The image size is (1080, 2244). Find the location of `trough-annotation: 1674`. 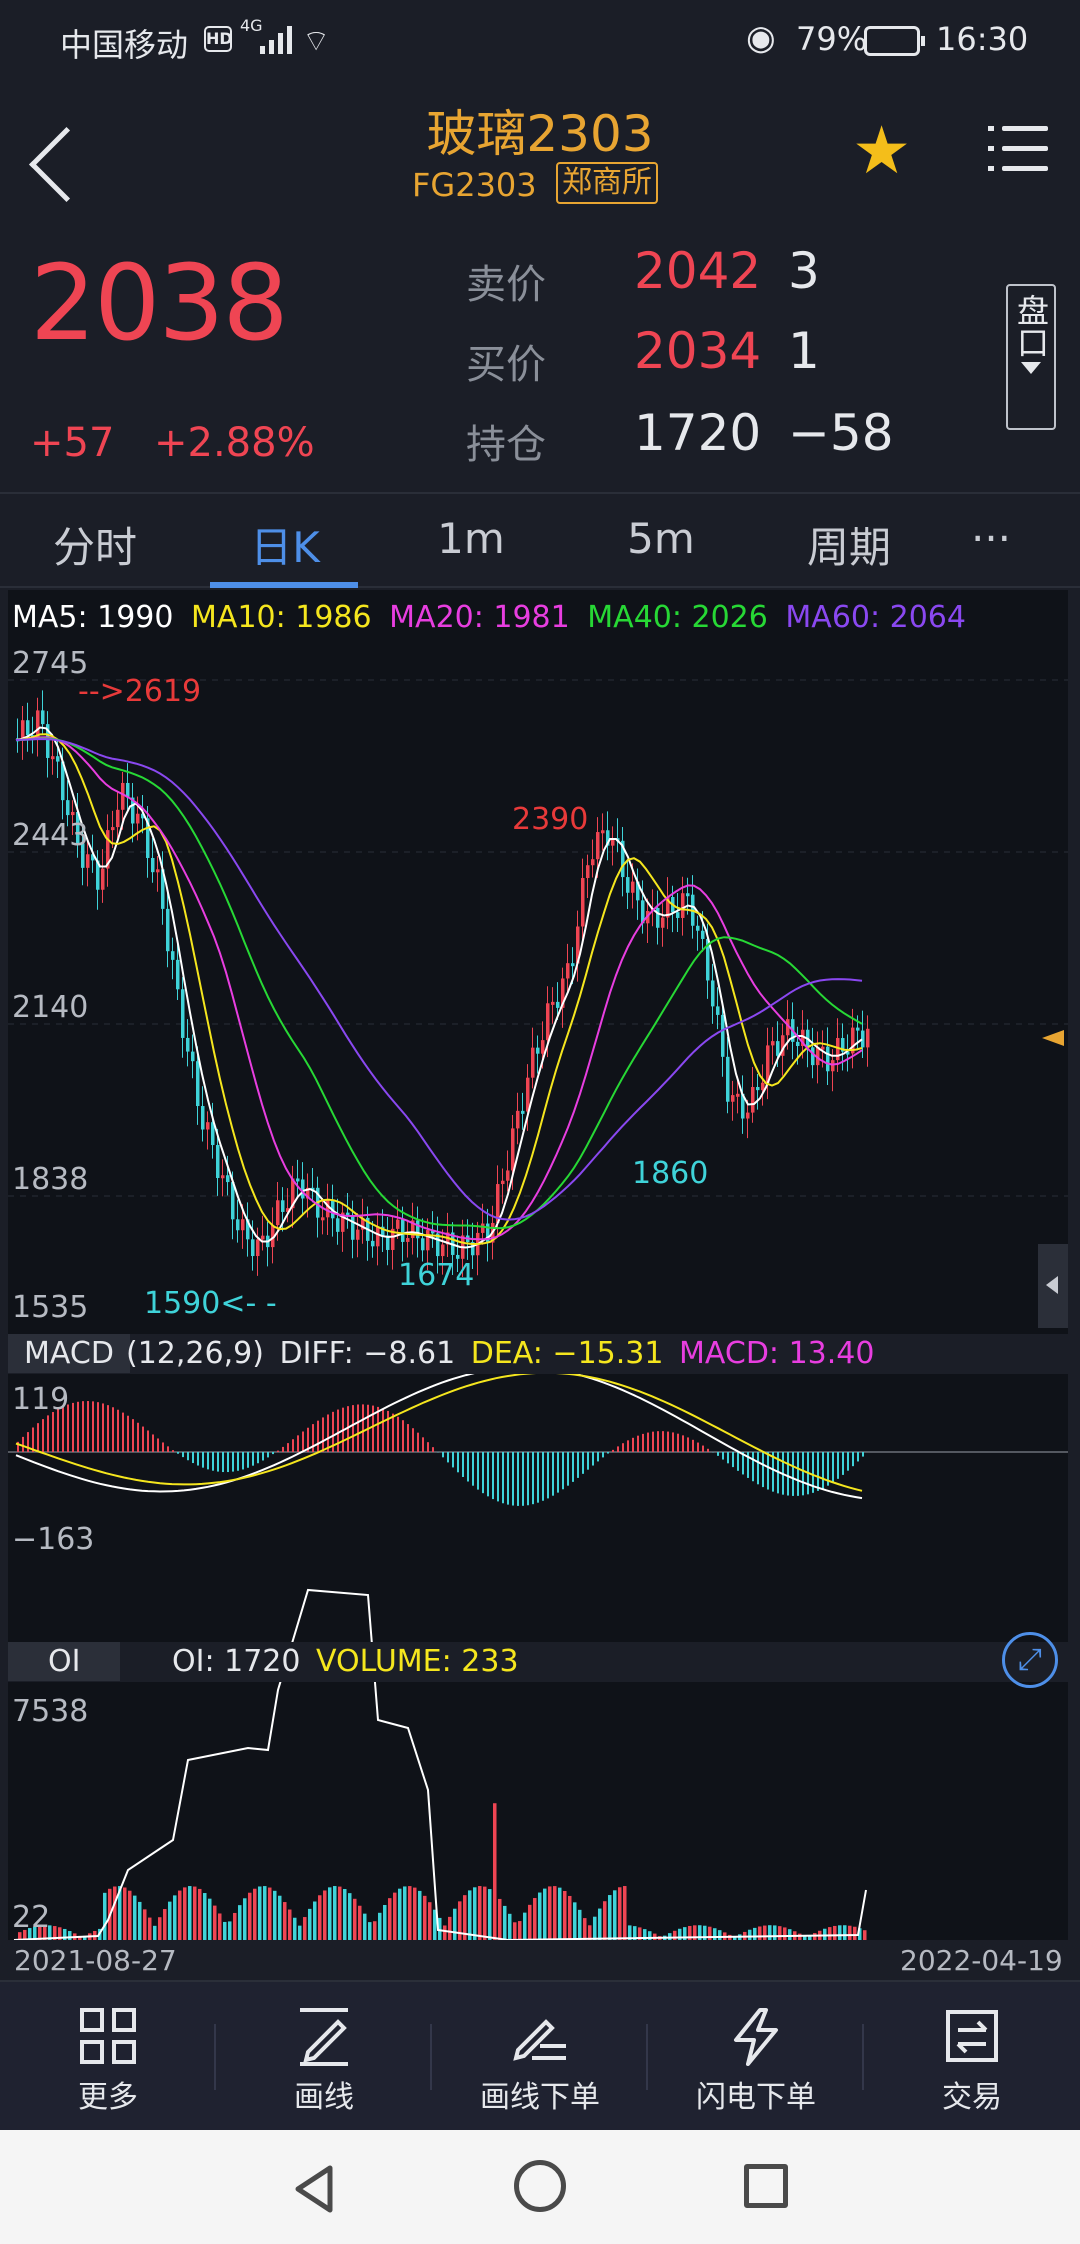

trough-annotation: 1674 is located at coordinates (436, 1275).